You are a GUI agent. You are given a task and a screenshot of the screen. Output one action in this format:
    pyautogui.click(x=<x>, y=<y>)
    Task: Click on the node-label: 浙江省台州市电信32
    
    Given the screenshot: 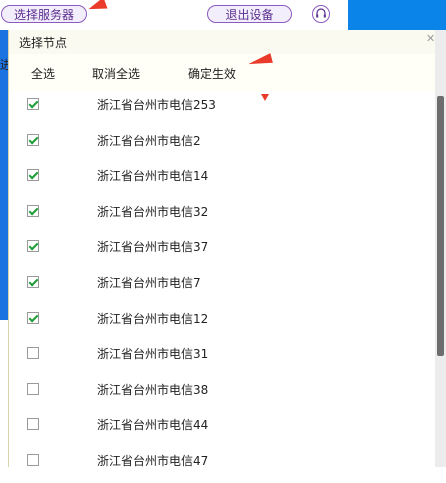 What is the action you would take?
    pyautogui.click(x=153, y=211)
    